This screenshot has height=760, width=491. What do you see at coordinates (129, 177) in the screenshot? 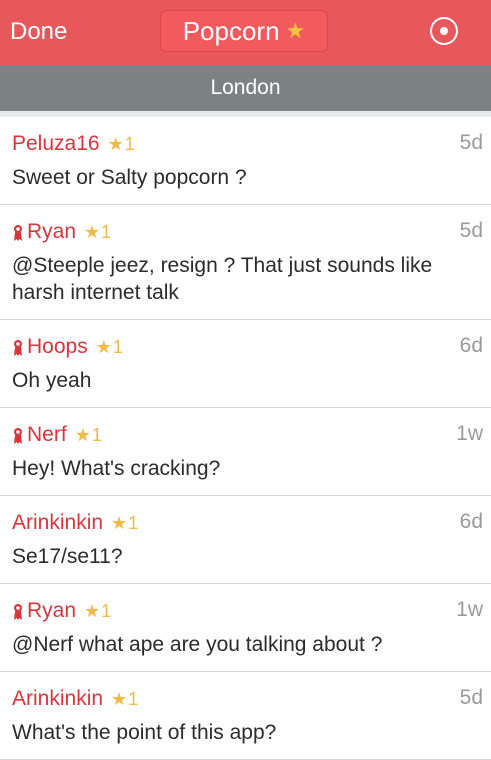
I see `message-text: Sweet or Salty popcorn ?` at bounding box center [129, 177].